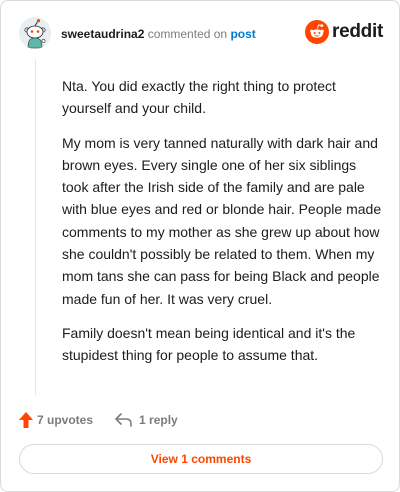 The image size is (400, 492). I want to click on snoo-avatar-icon, so click(35, 33).